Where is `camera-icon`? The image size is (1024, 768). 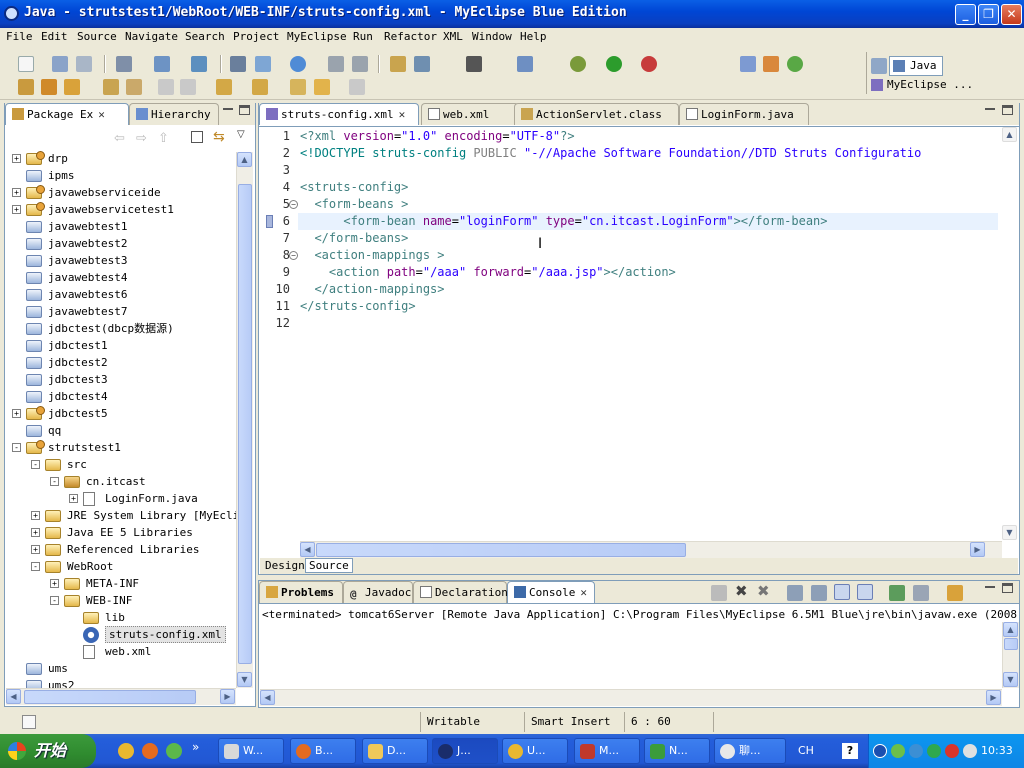
camera-icon is located at coordinates (474, 64).